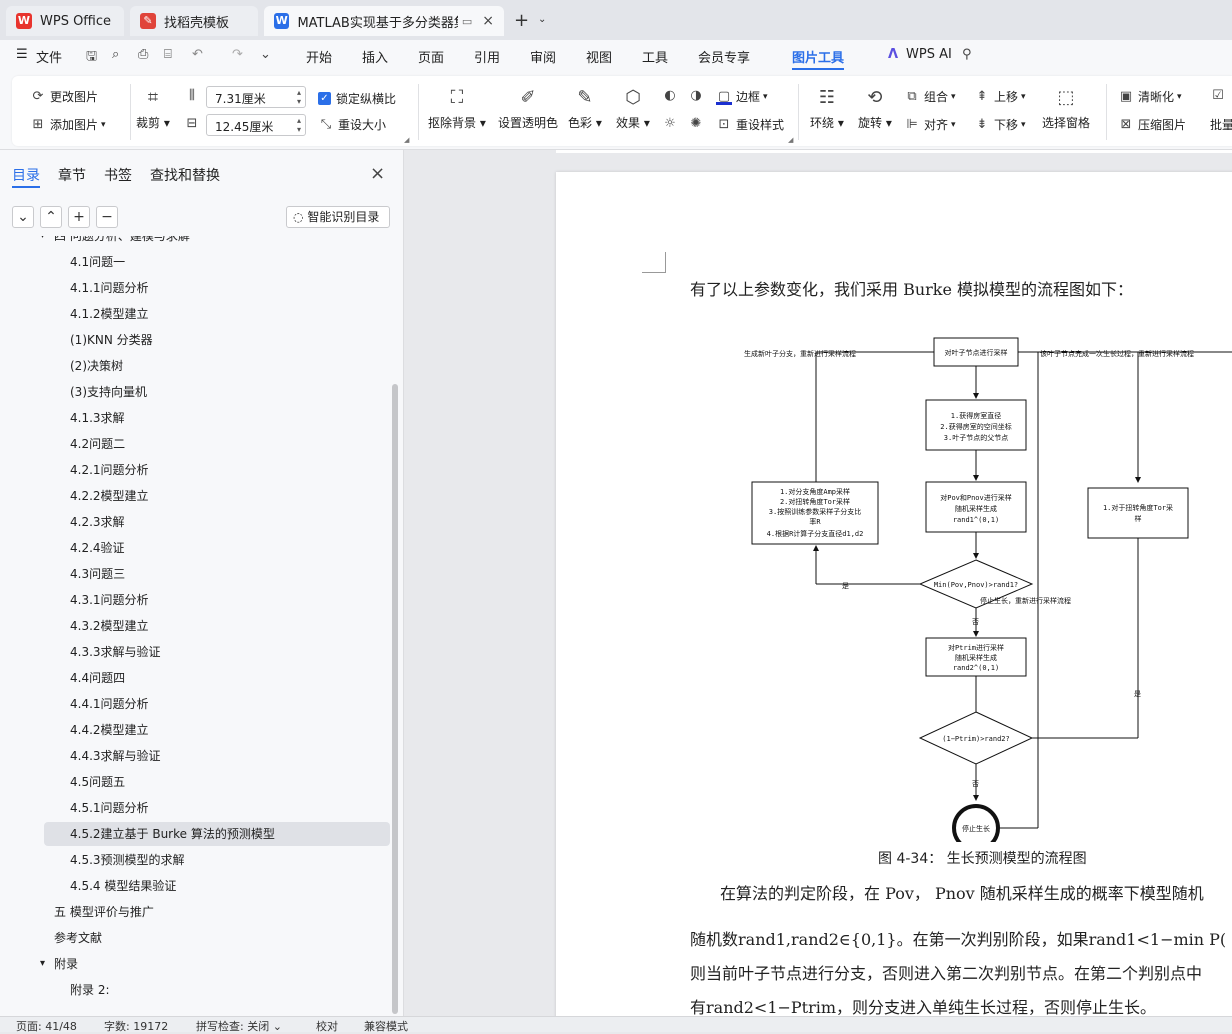 Image resolution: width=1232 pixels, height=1034 pixels. What do you see at coordinates (195, 496) in the screenshot?
I see `toc-item: 4.2.2模型建立` at bounding box center [195, 496].